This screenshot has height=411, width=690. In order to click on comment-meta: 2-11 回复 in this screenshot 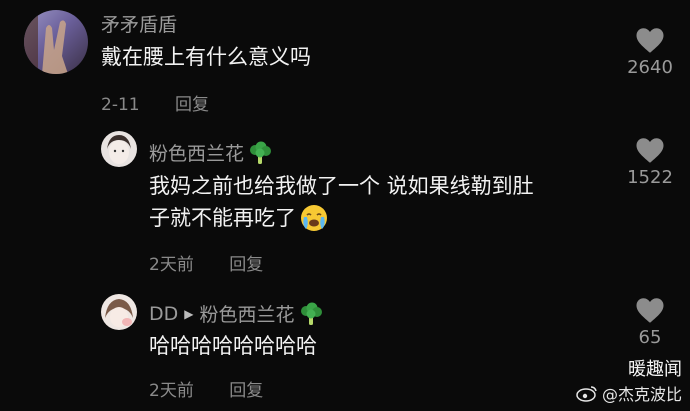, I will do `click(155, 102)`.